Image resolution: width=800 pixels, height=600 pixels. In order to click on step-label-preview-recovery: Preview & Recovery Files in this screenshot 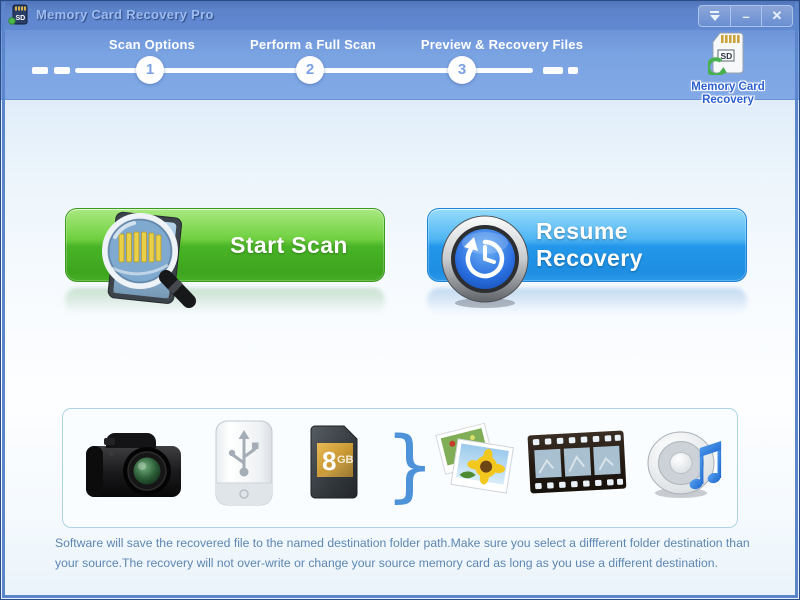, I will do `click(502, 44)`.